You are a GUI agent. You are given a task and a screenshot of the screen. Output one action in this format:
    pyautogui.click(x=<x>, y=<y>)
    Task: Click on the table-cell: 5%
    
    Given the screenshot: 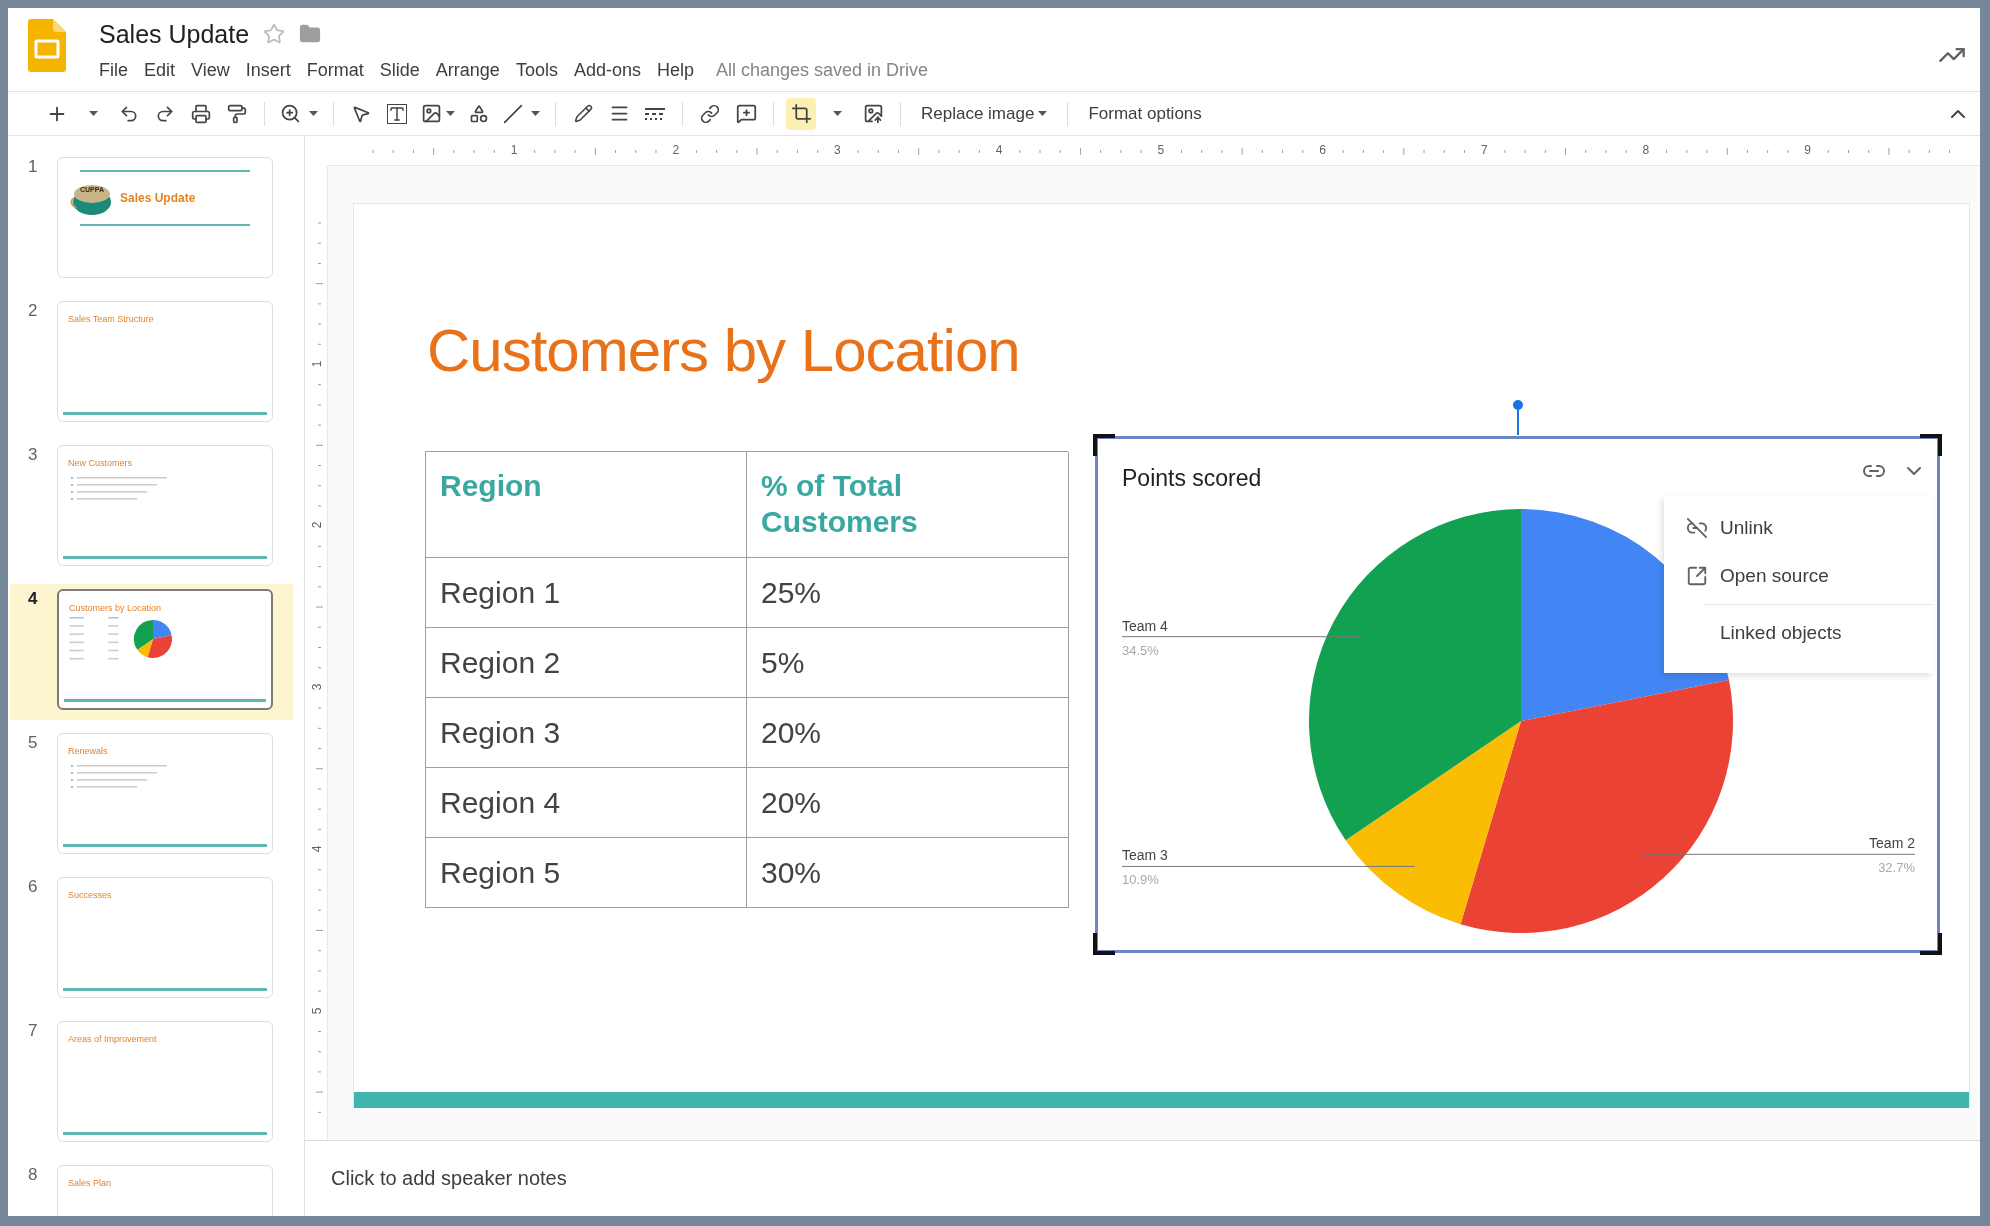 What is the action you would take?
    pyautogui.click(x=908, y=663)
    